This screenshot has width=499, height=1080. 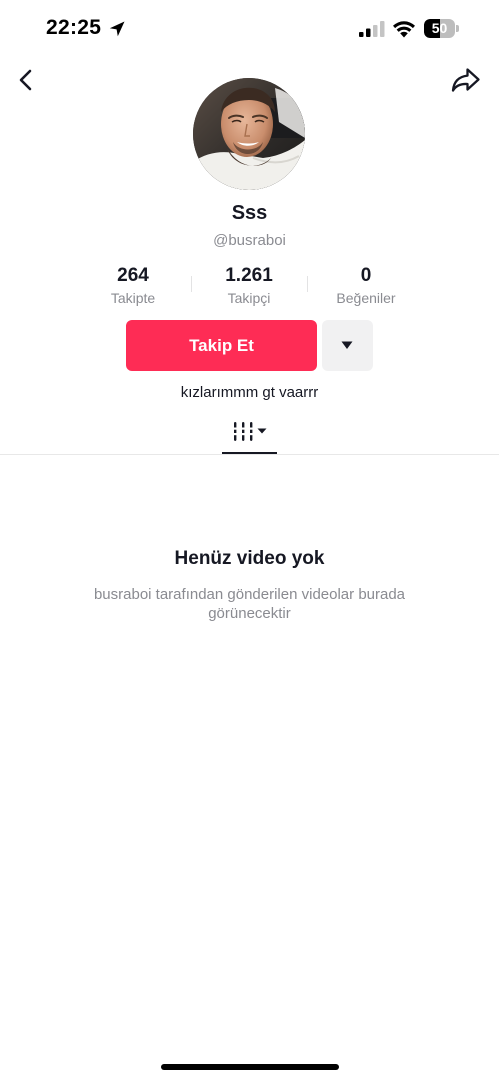 What do you see at coordinates (249, 275) in the screenshot?
I see `followers-count: 1.261` at bounding box center [249, 275].